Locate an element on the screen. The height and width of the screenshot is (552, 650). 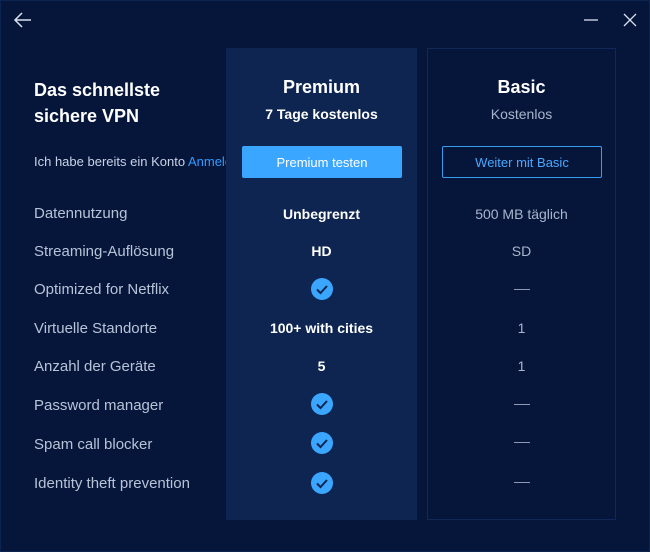
feature-label: Identity theft prevention is located at coordinates (112, 483).